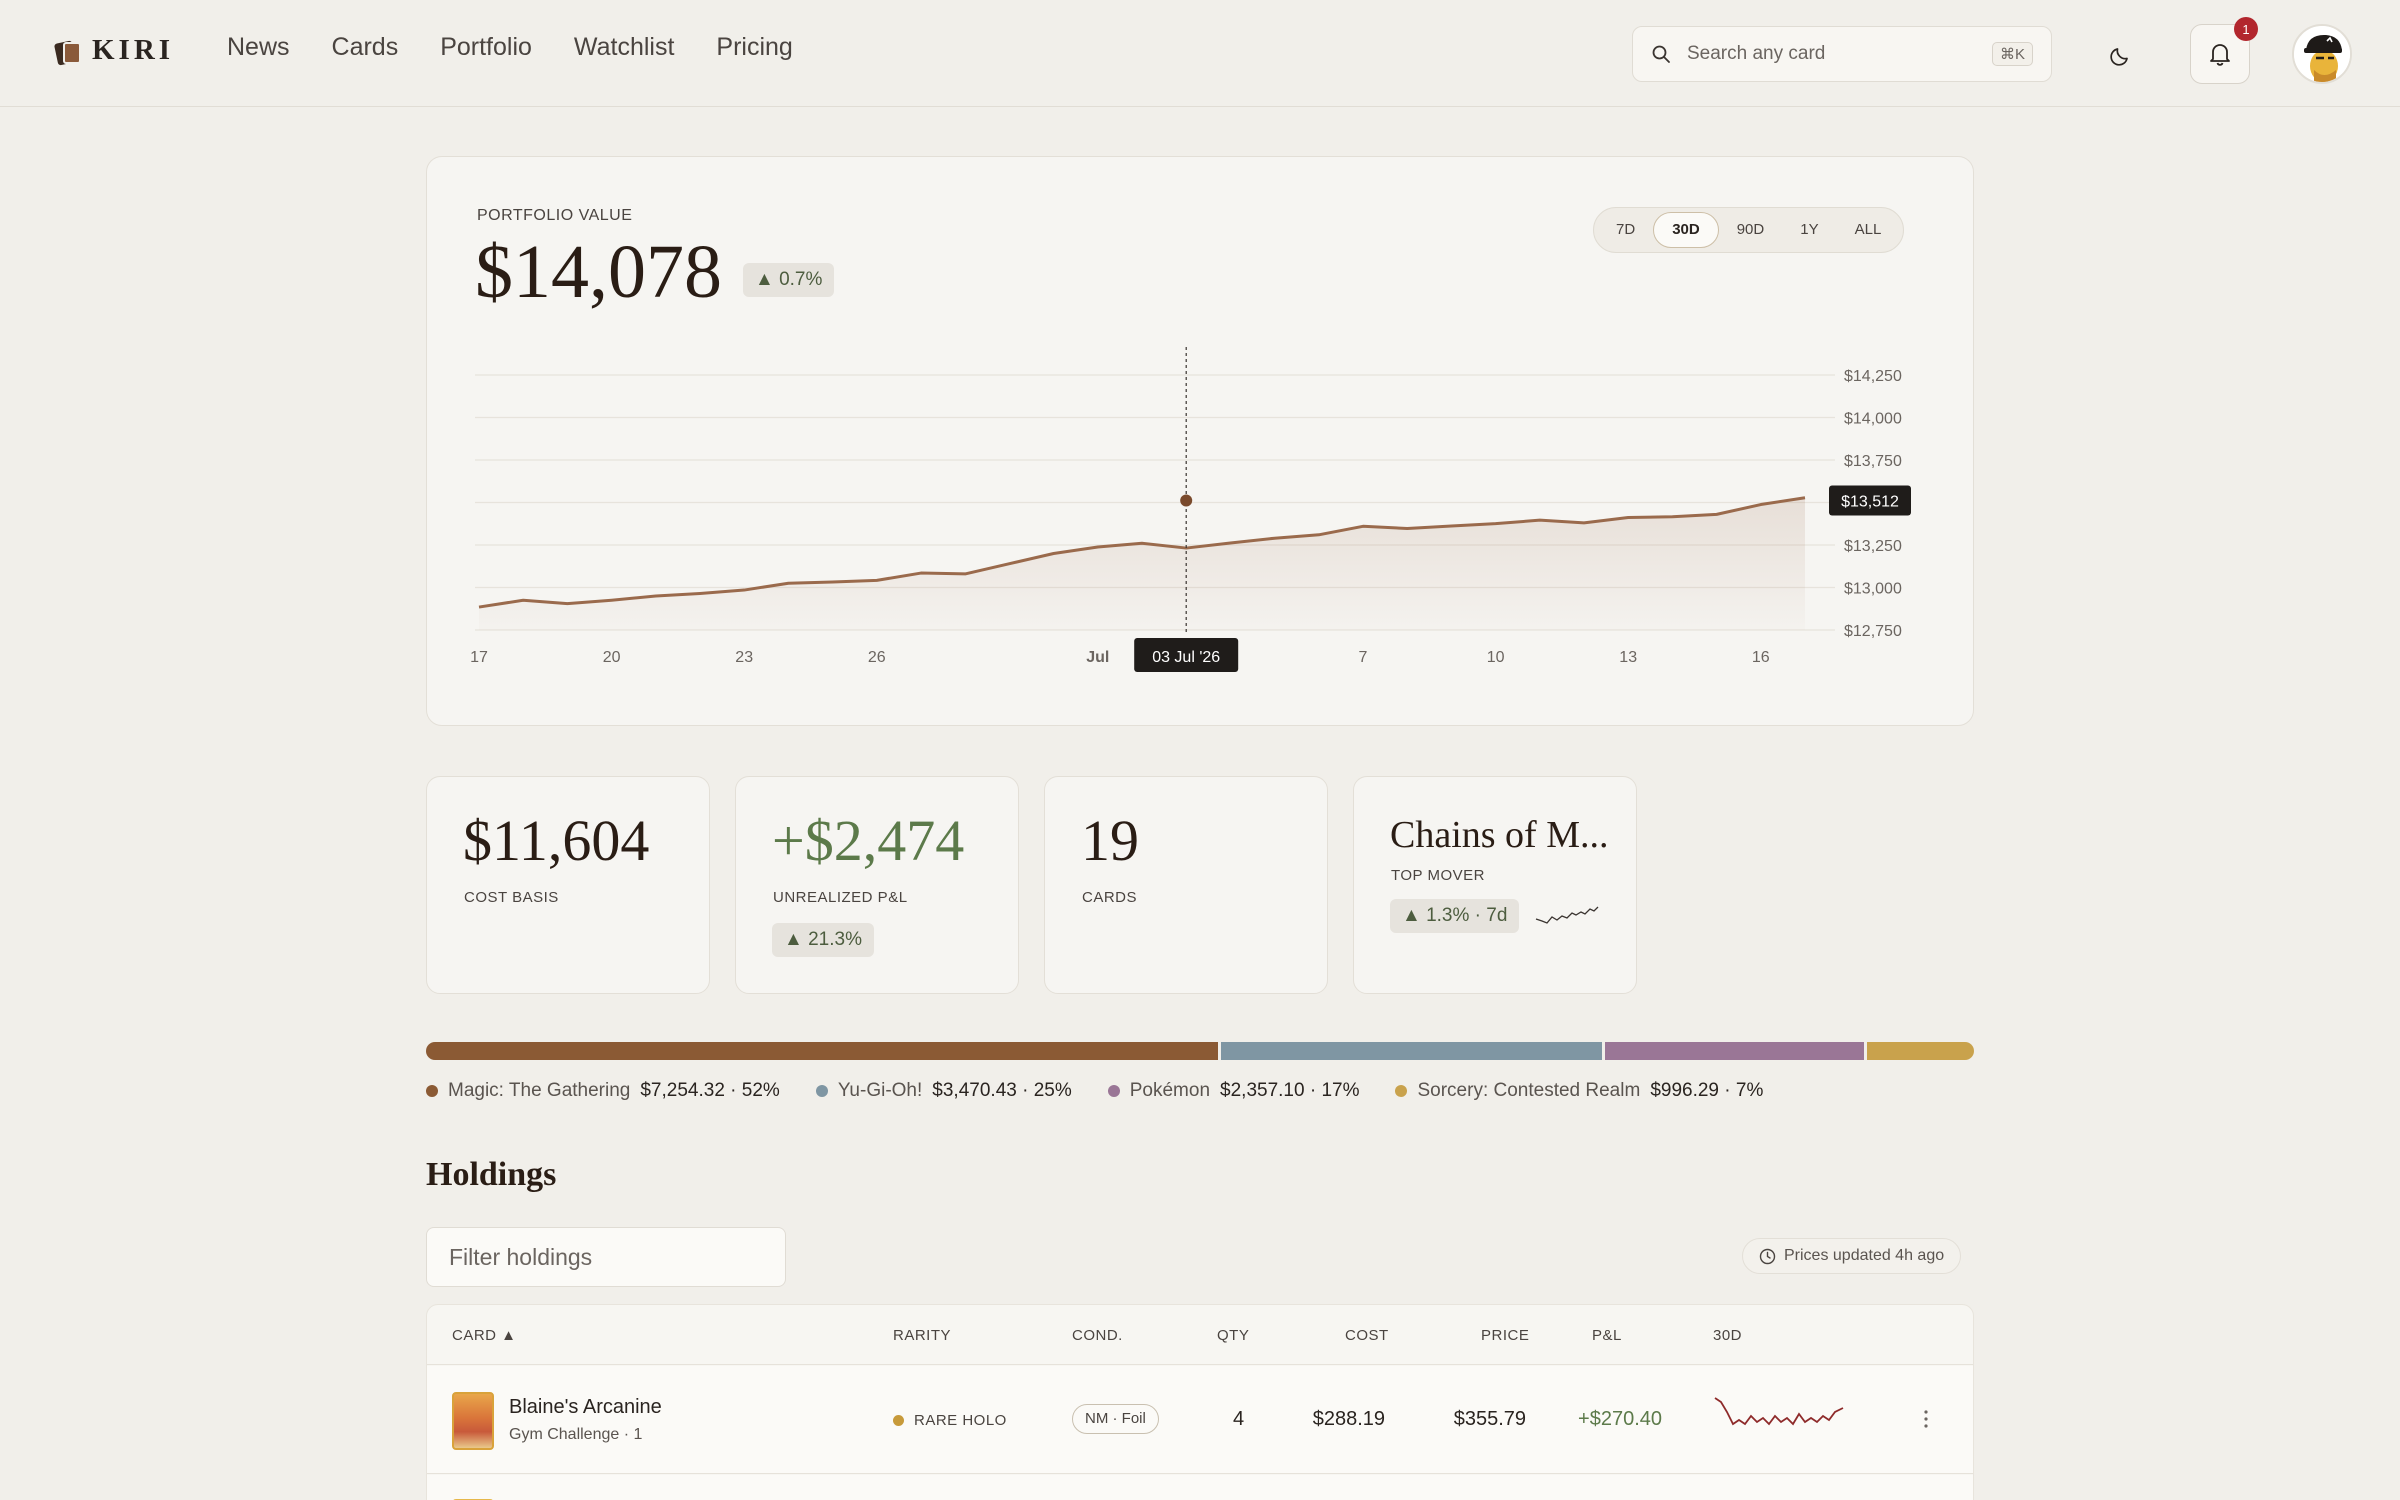 The image size is (2400, 1500). I want to click on x-axis-tick-label: 26, so click(877, 657).